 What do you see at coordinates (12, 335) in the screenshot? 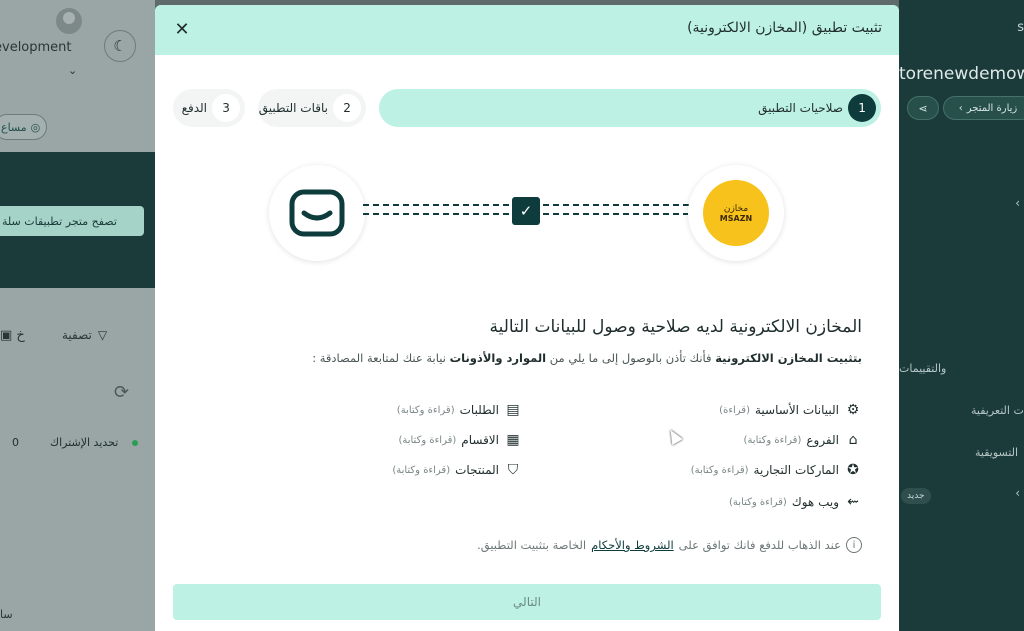
I see `bag-icon: ▣ خ` at bounding box center [12, 335].